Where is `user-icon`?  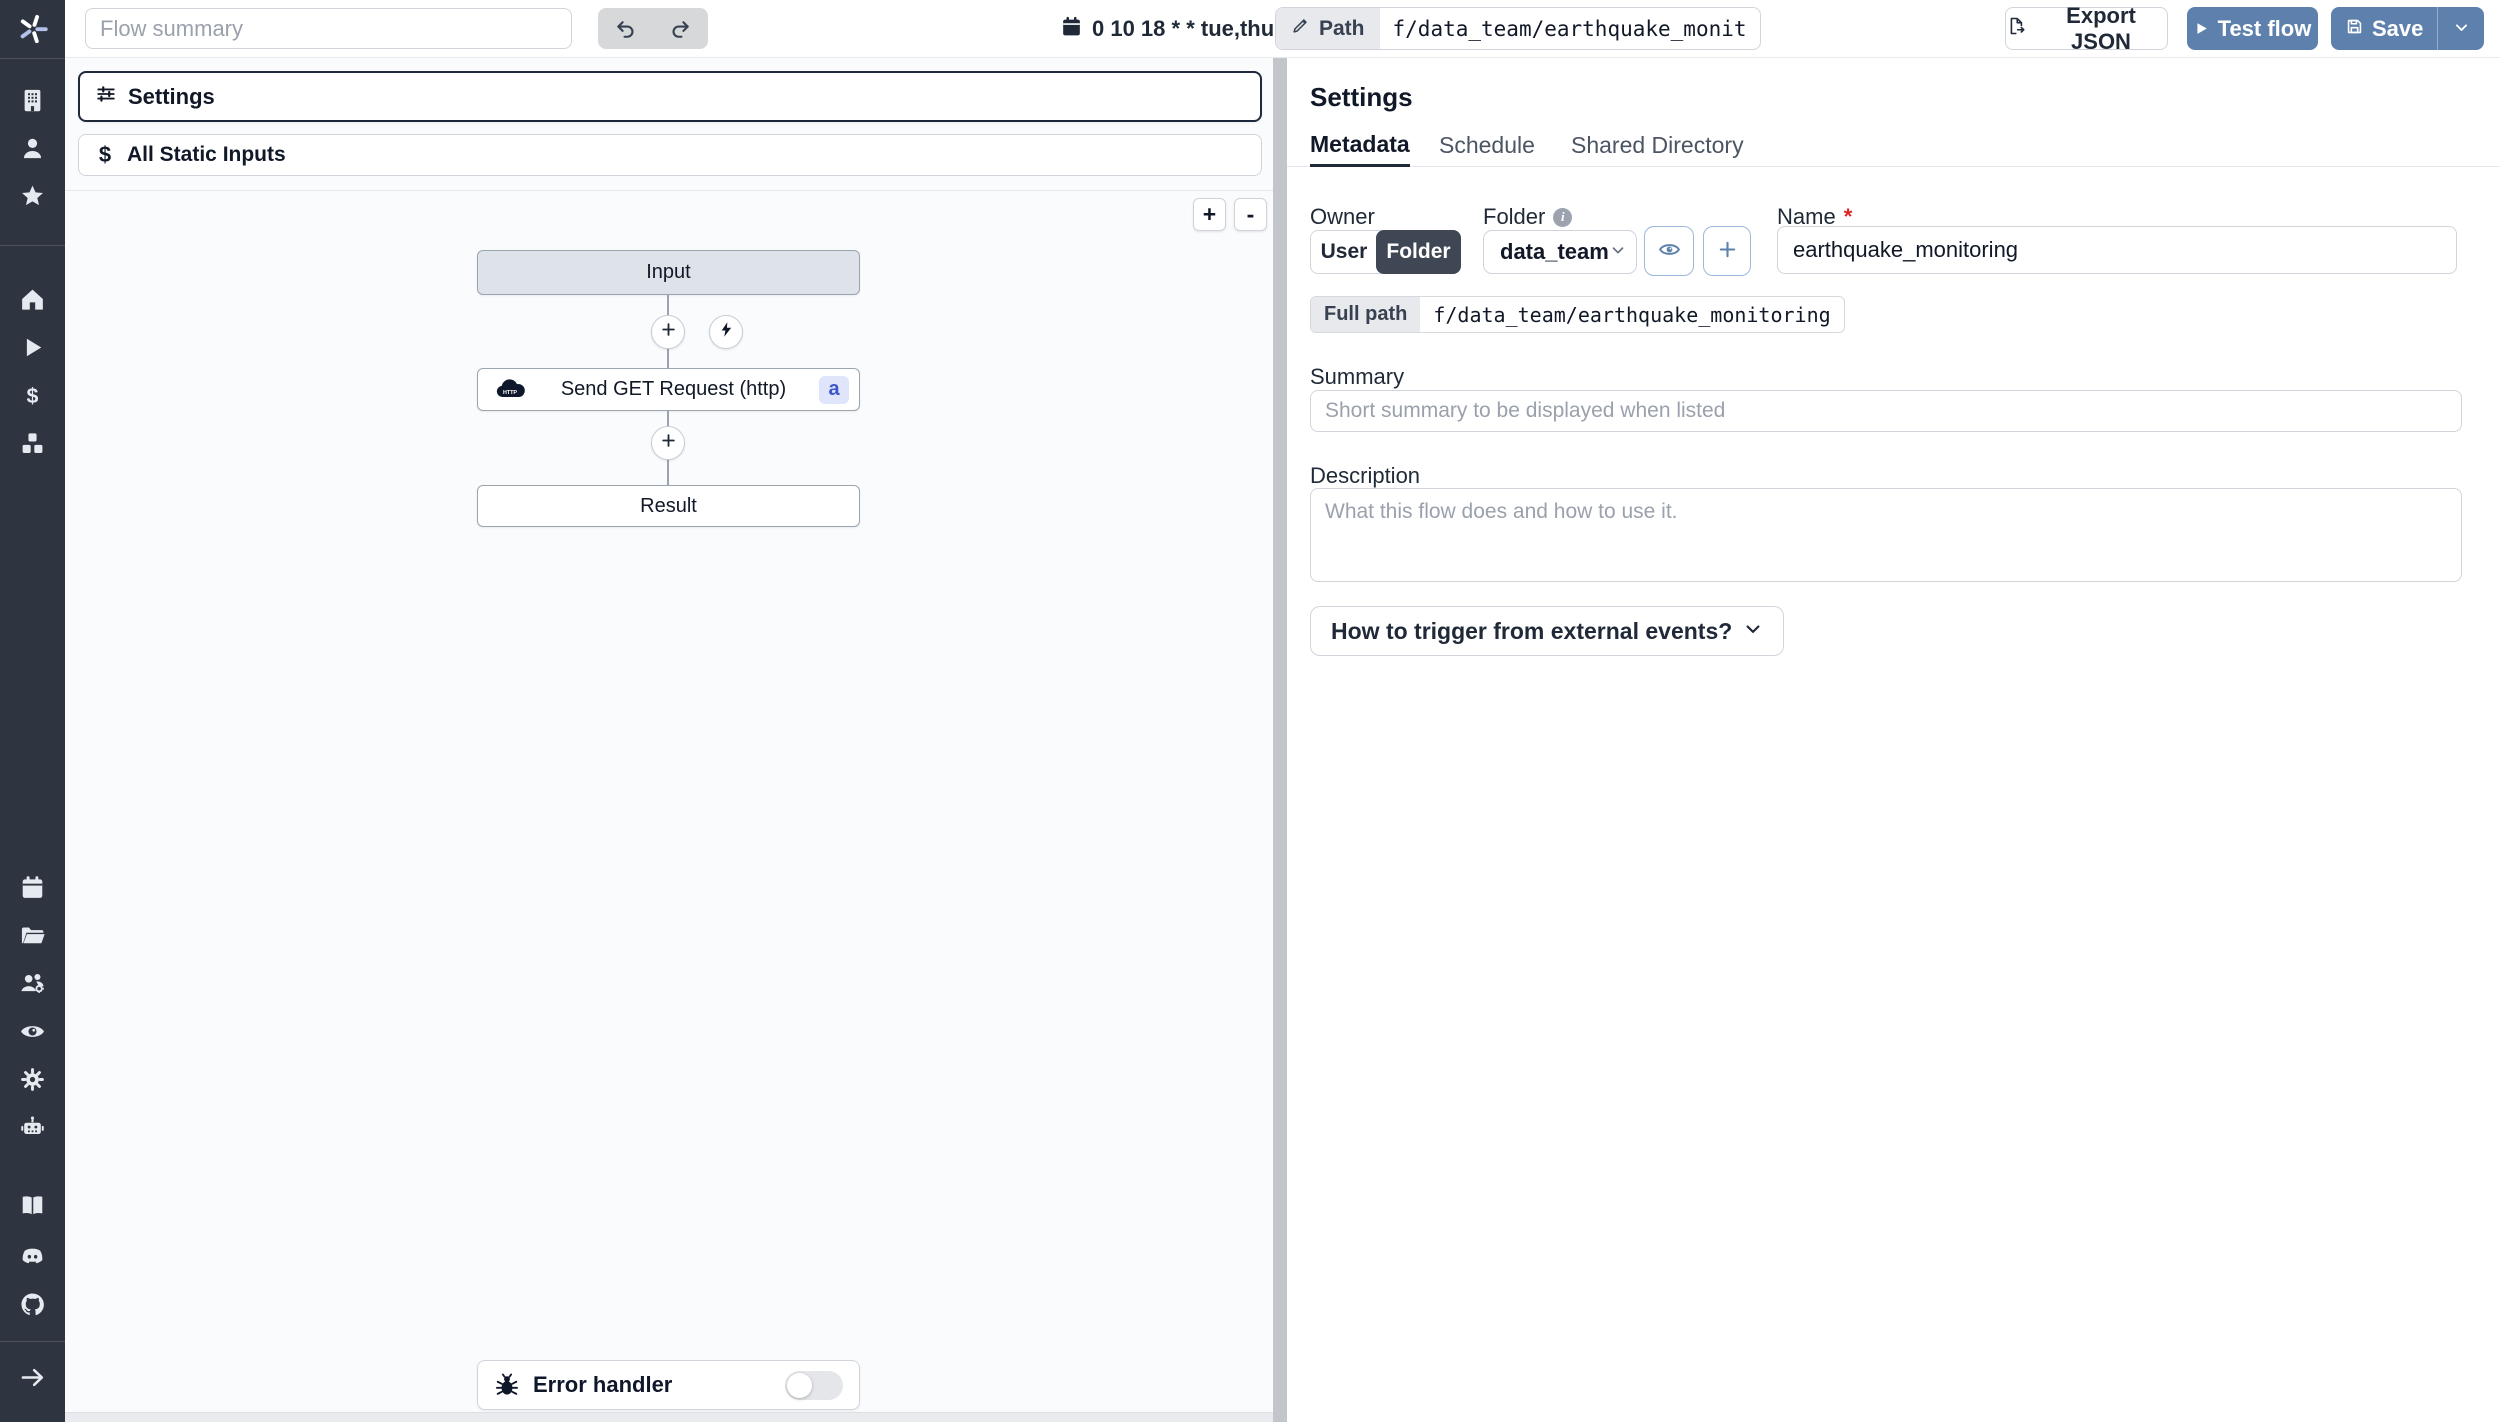 user-icon is located at coordinates (32, 151).